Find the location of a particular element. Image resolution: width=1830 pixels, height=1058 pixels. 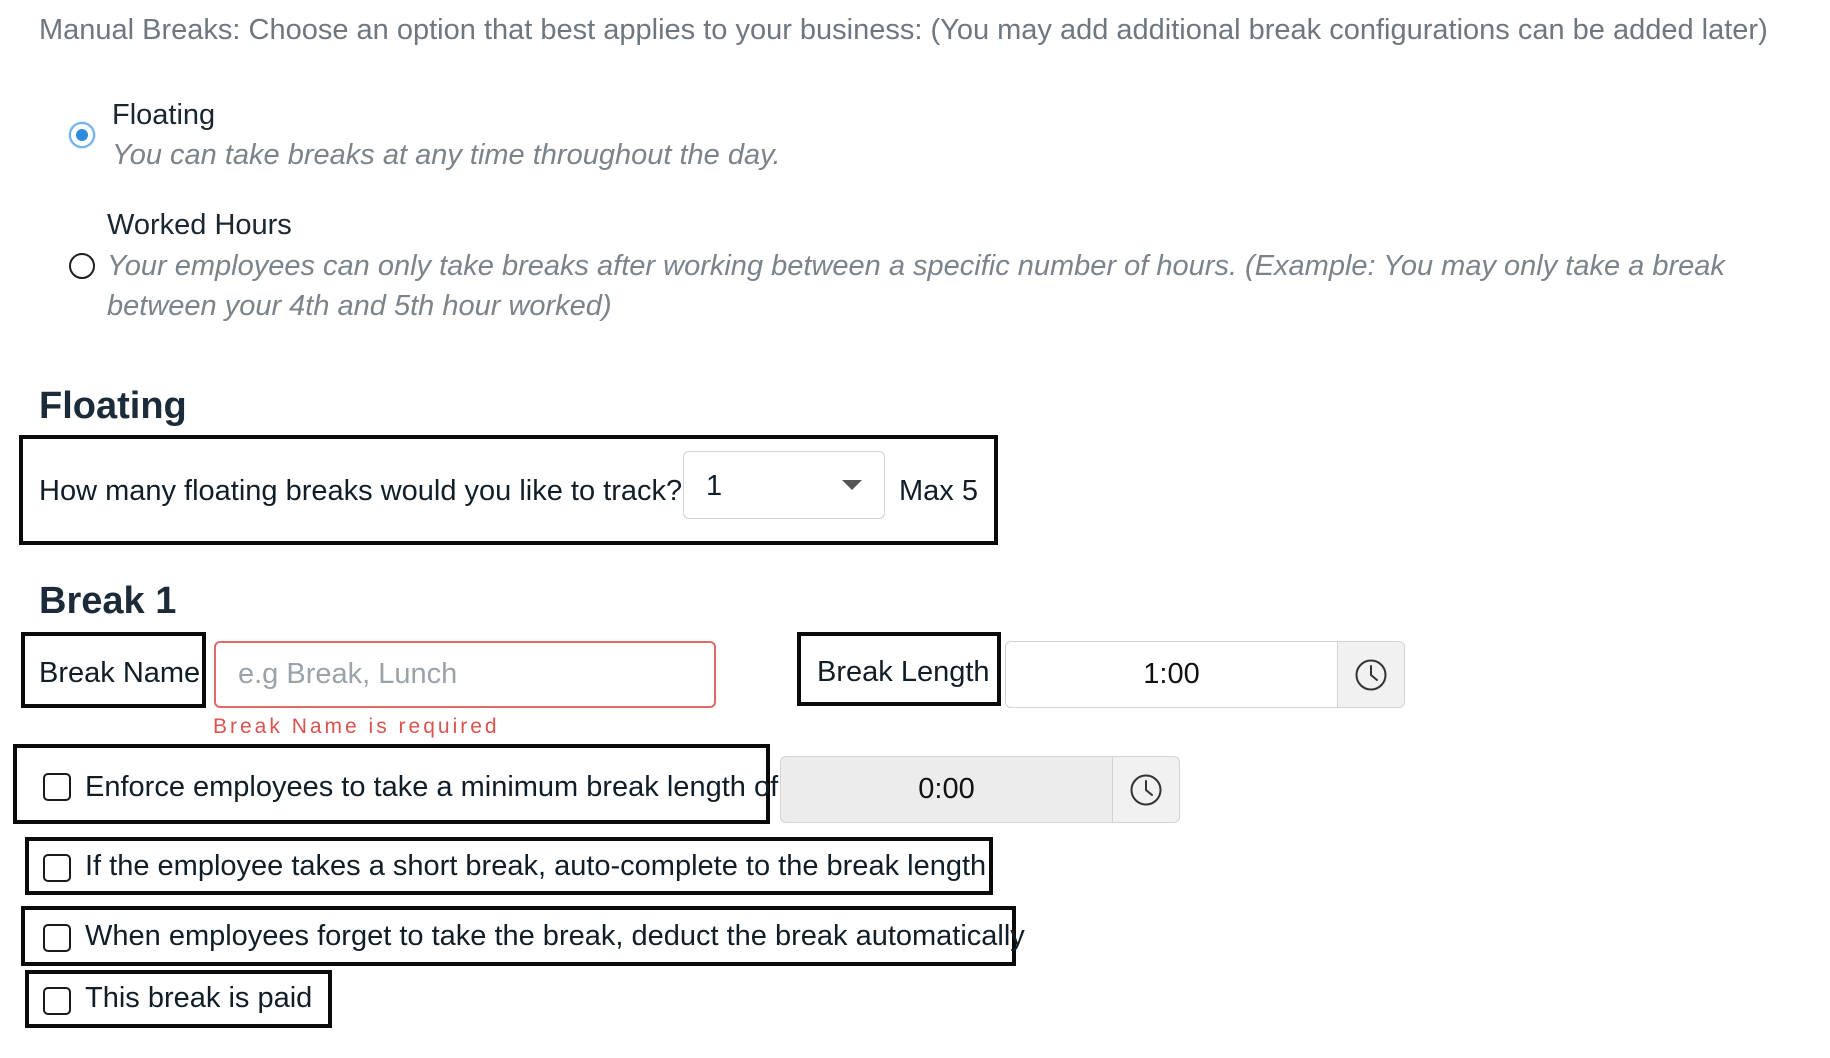

break-length-value: 1:00 is located at coordinates (1172, 674).